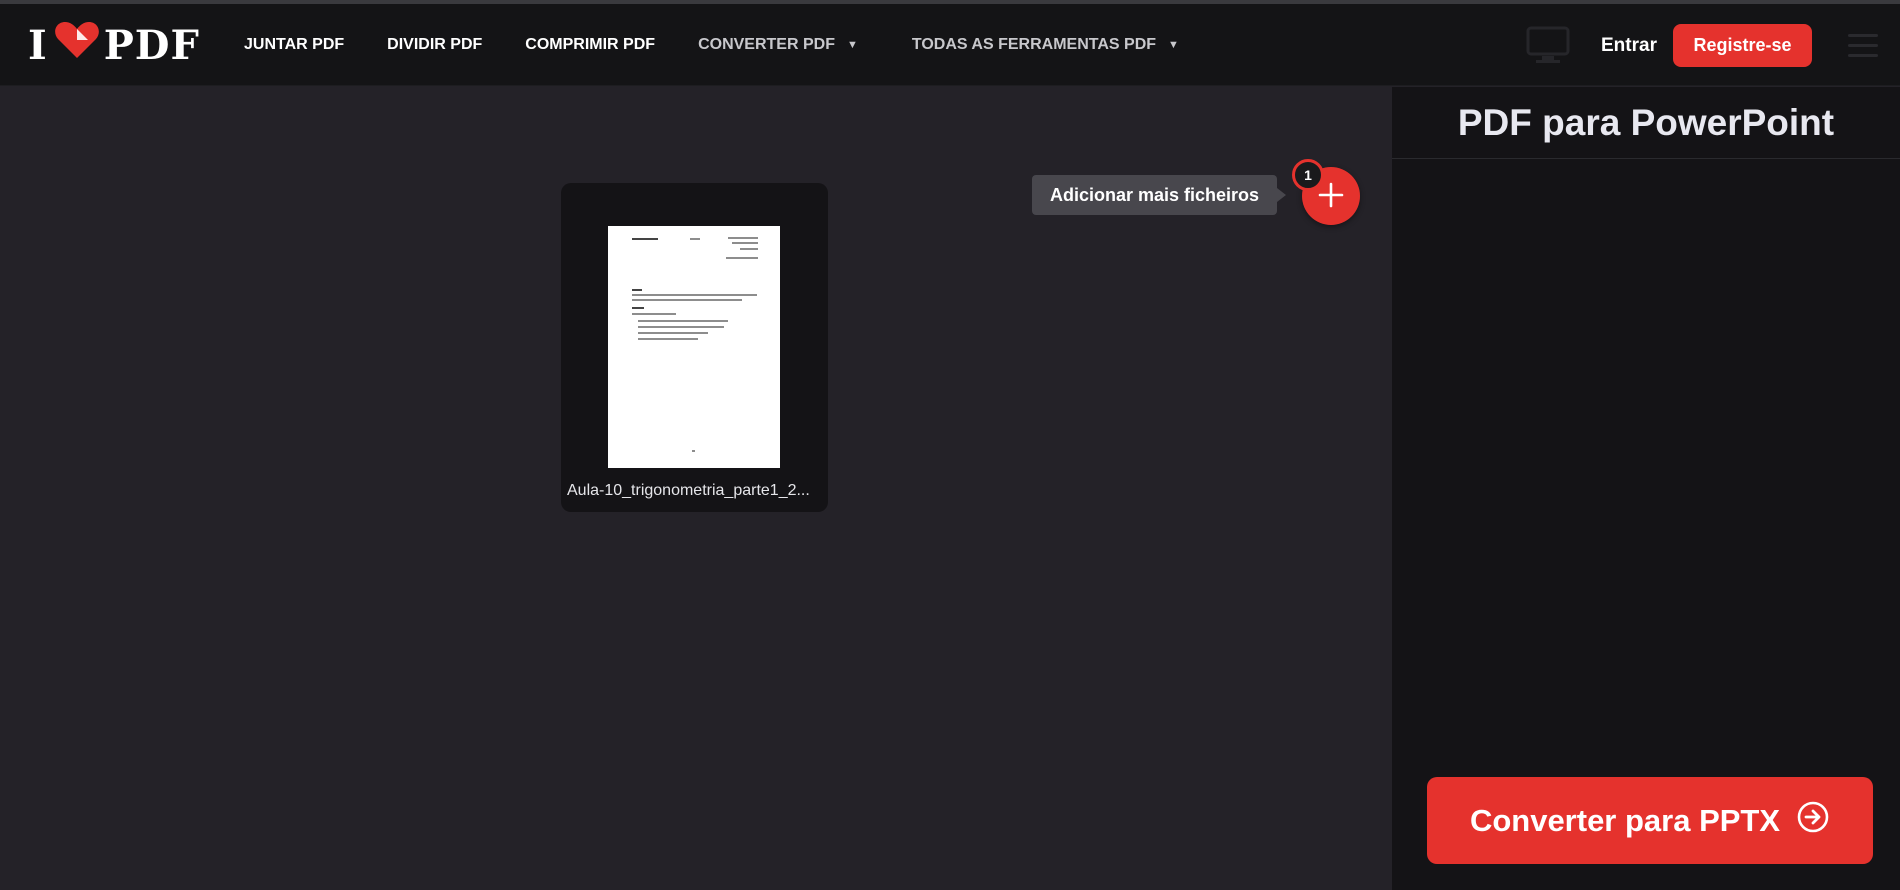 The width and height of the screenshot is (1900, 890). I want to click on heart-logo-icon, so click(77, 45).